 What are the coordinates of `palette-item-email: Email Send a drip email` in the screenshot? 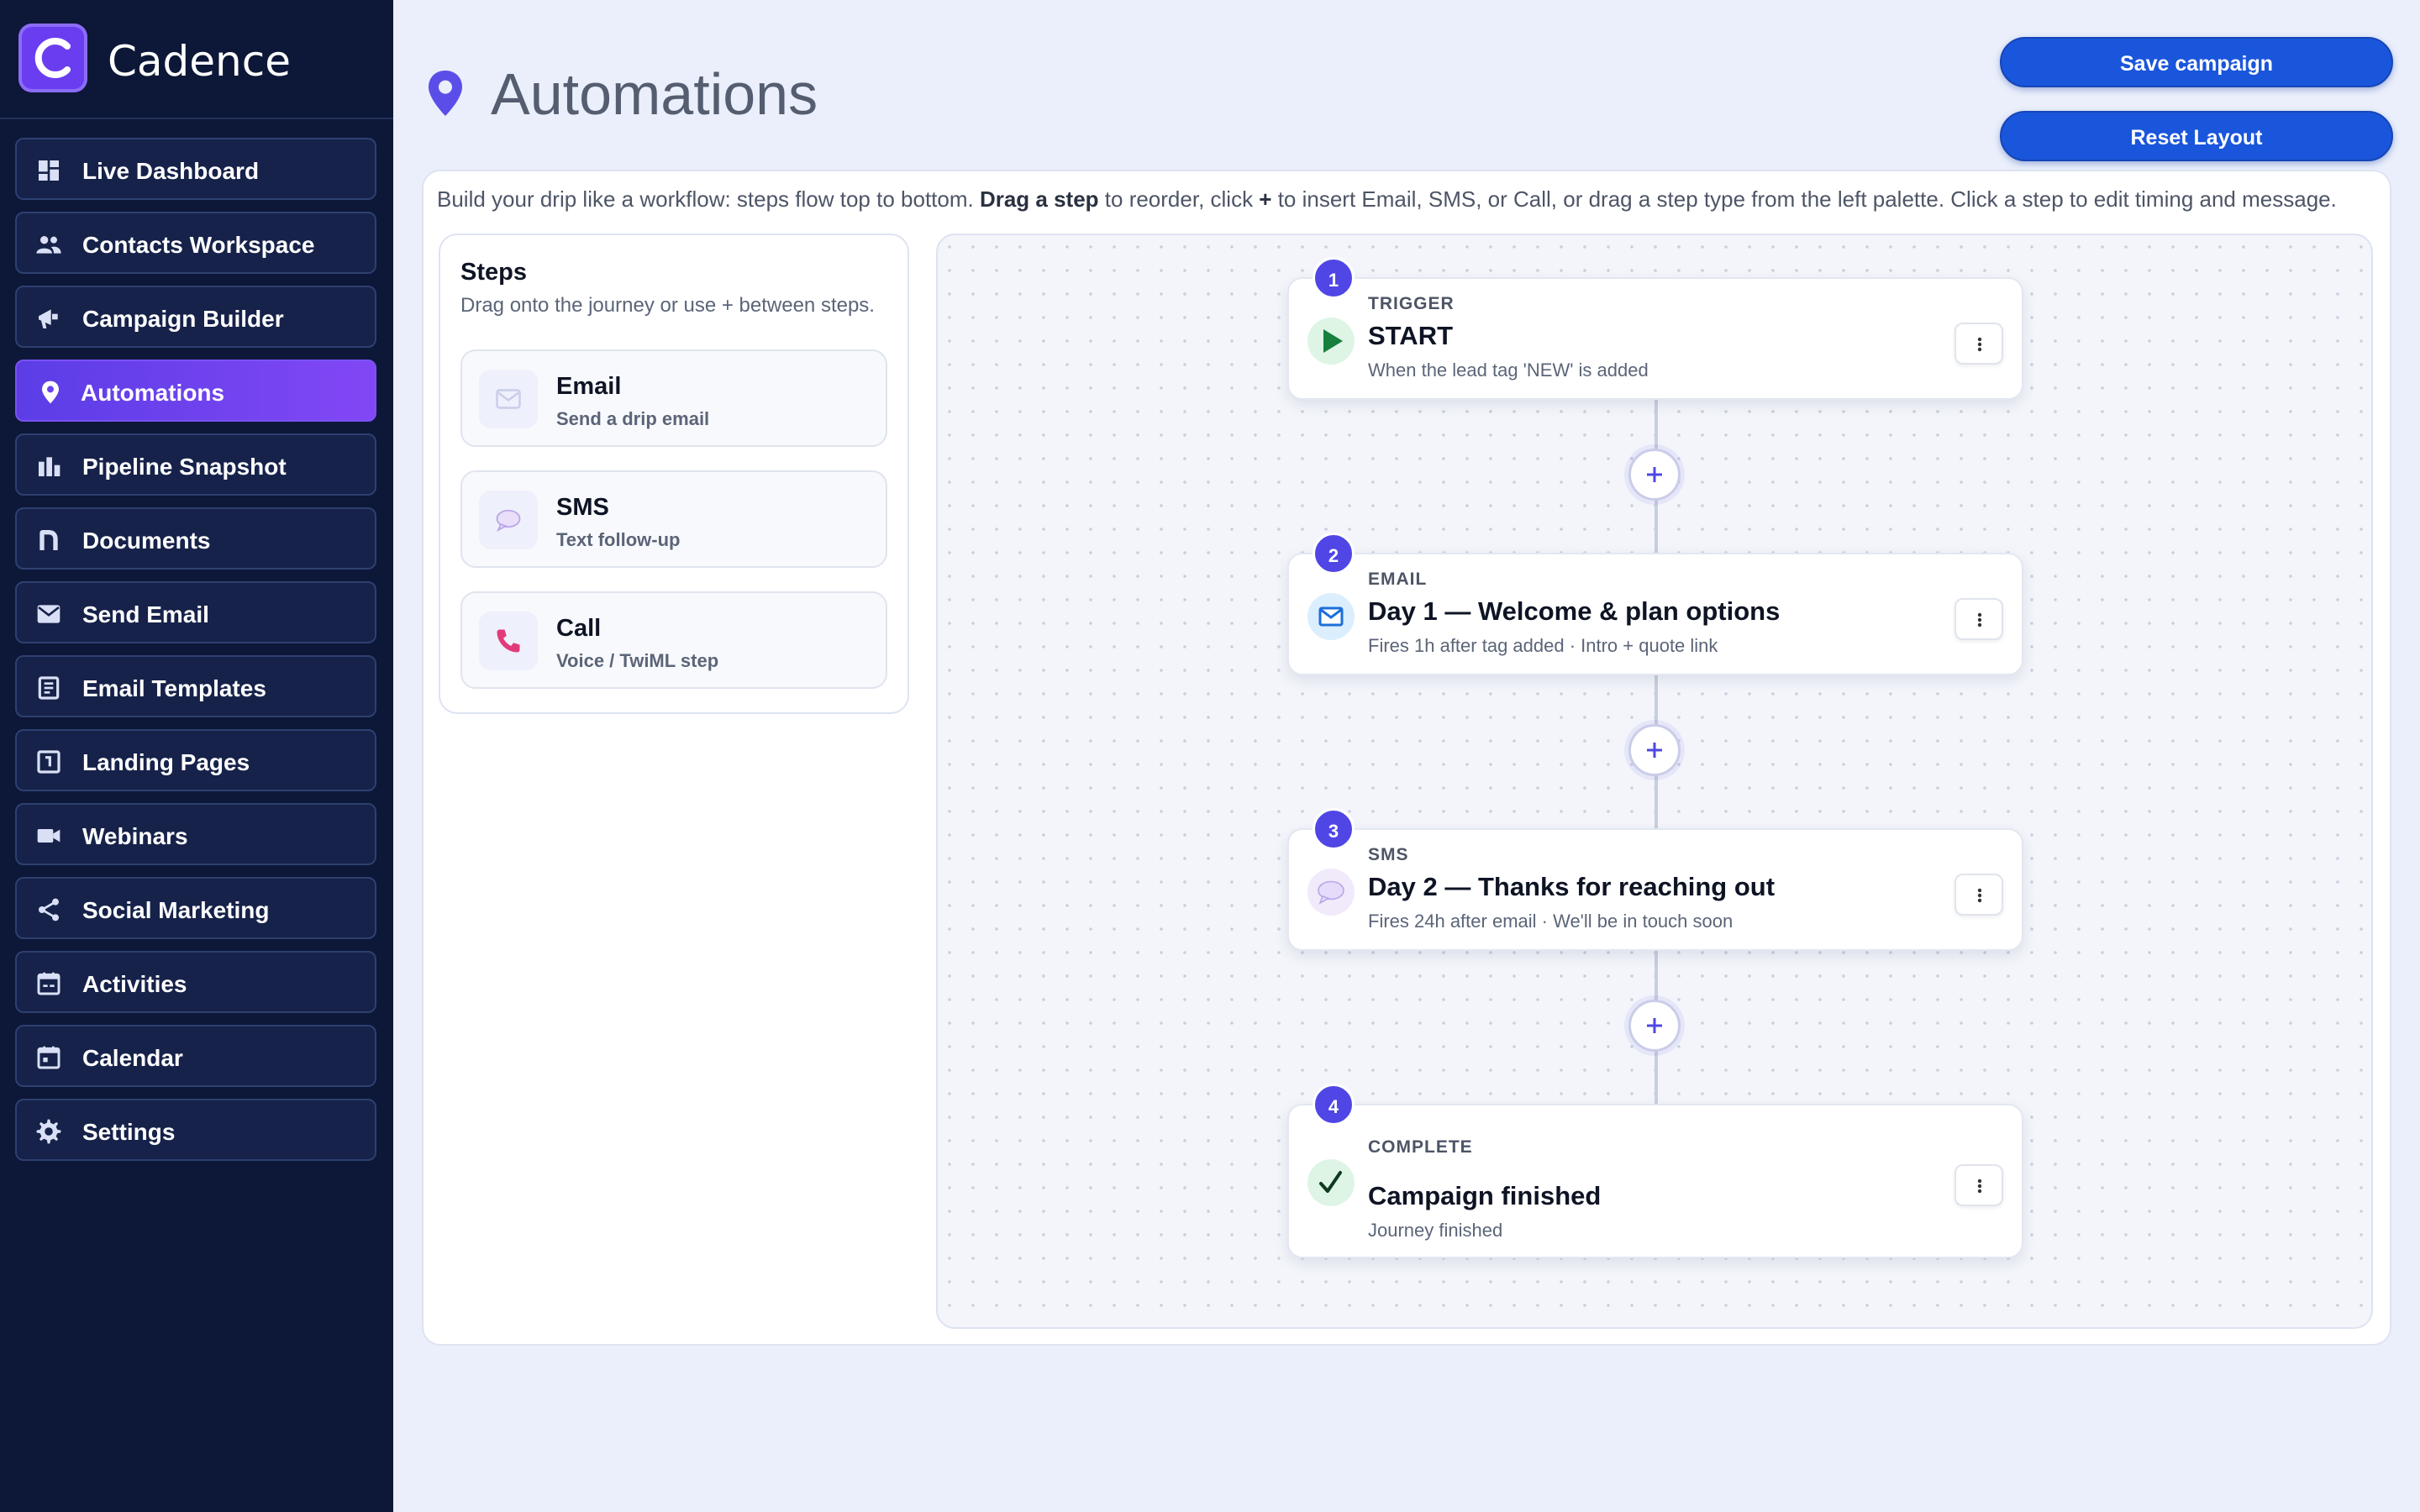 It's located at (673, 398).